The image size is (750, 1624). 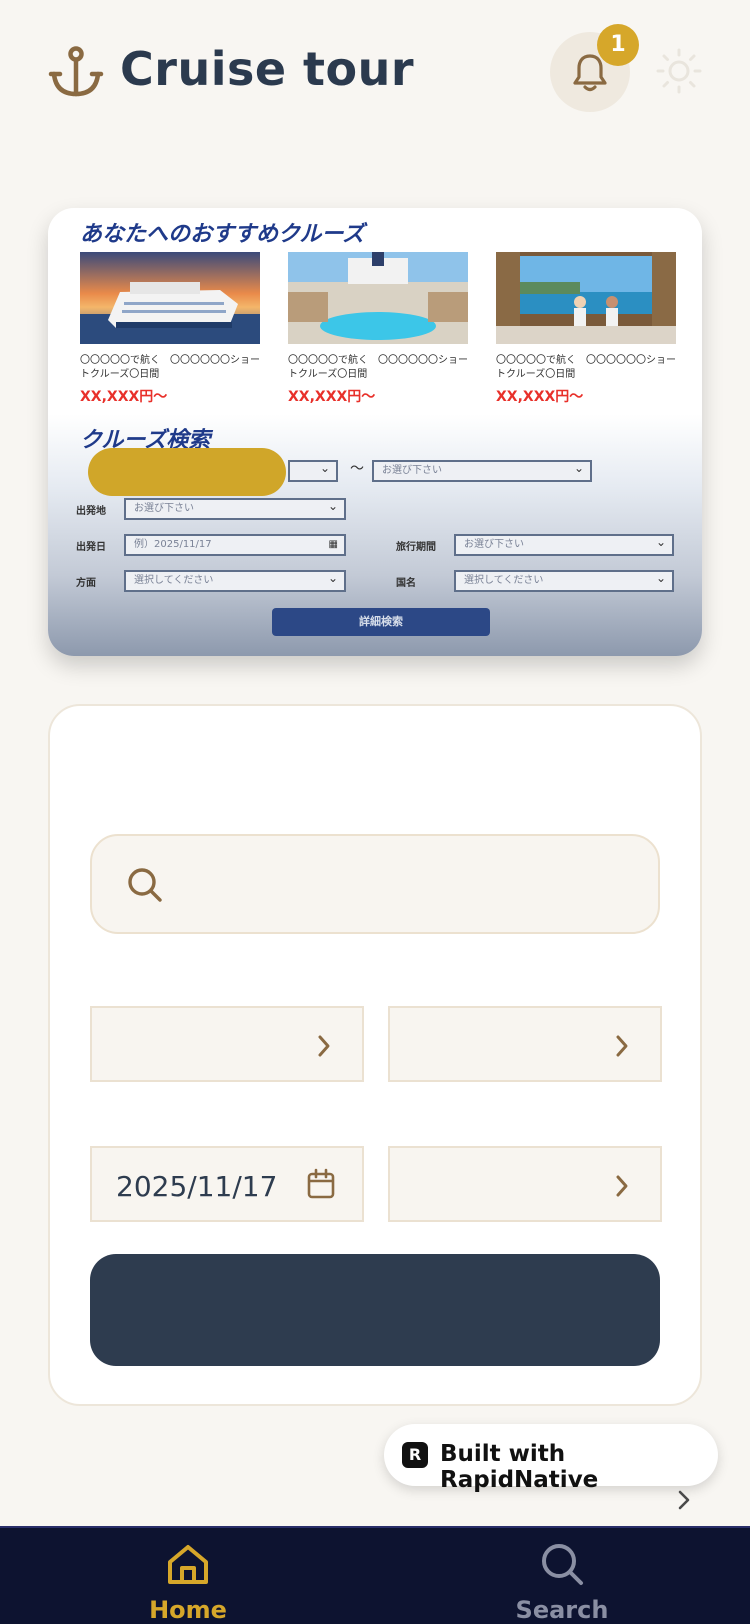 What do you see at coordinates (227, 1044) in the screenshot?
I see `destination-select` at bounding box center [227, 1044].